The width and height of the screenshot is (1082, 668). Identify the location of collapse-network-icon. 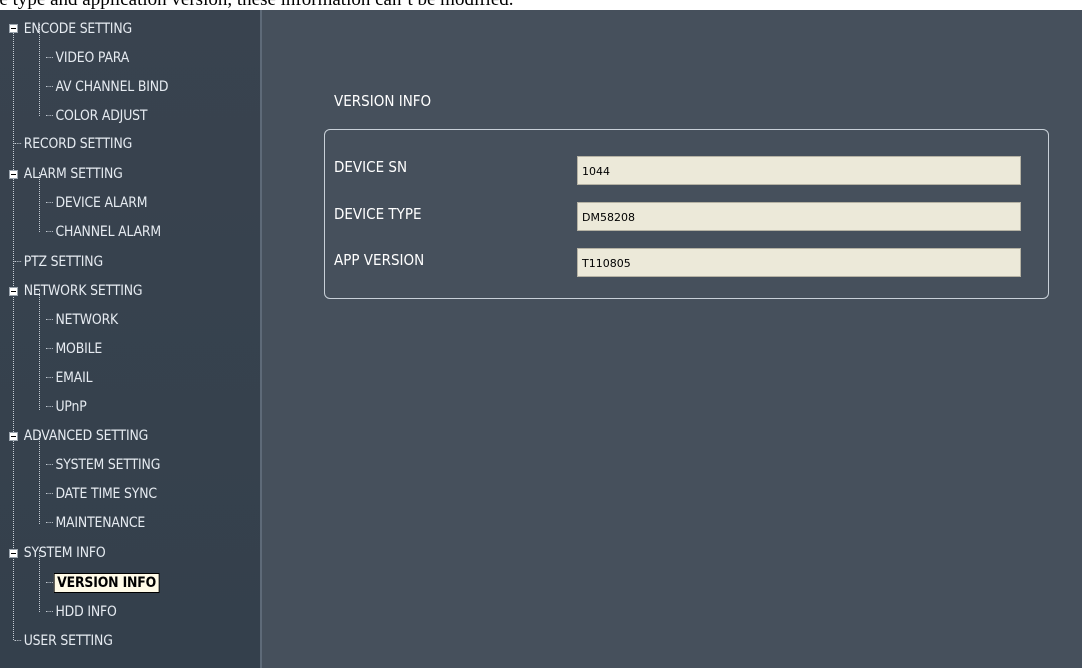
(13, 291).